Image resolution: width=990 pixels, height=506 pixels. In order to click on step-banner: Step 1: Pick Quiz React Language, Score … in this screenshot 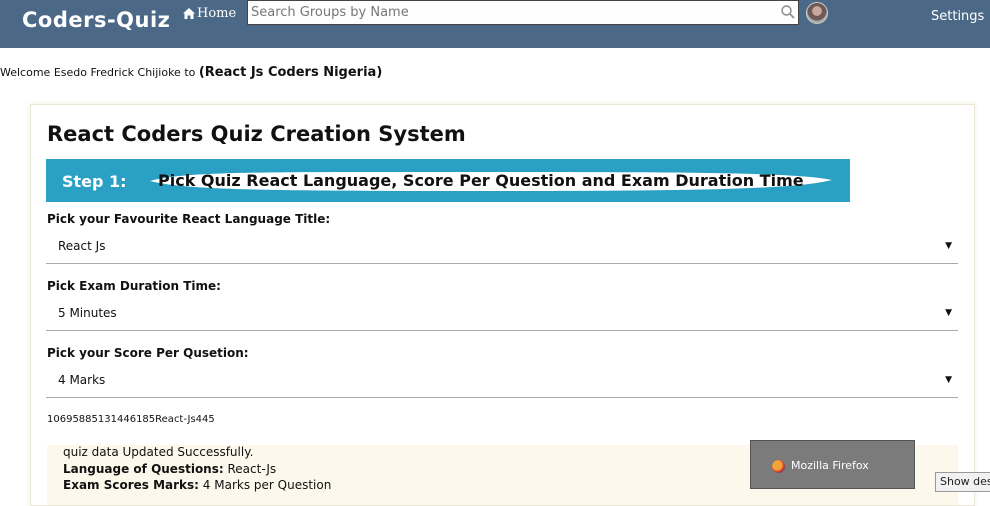, I will do `click(448, 180)`.